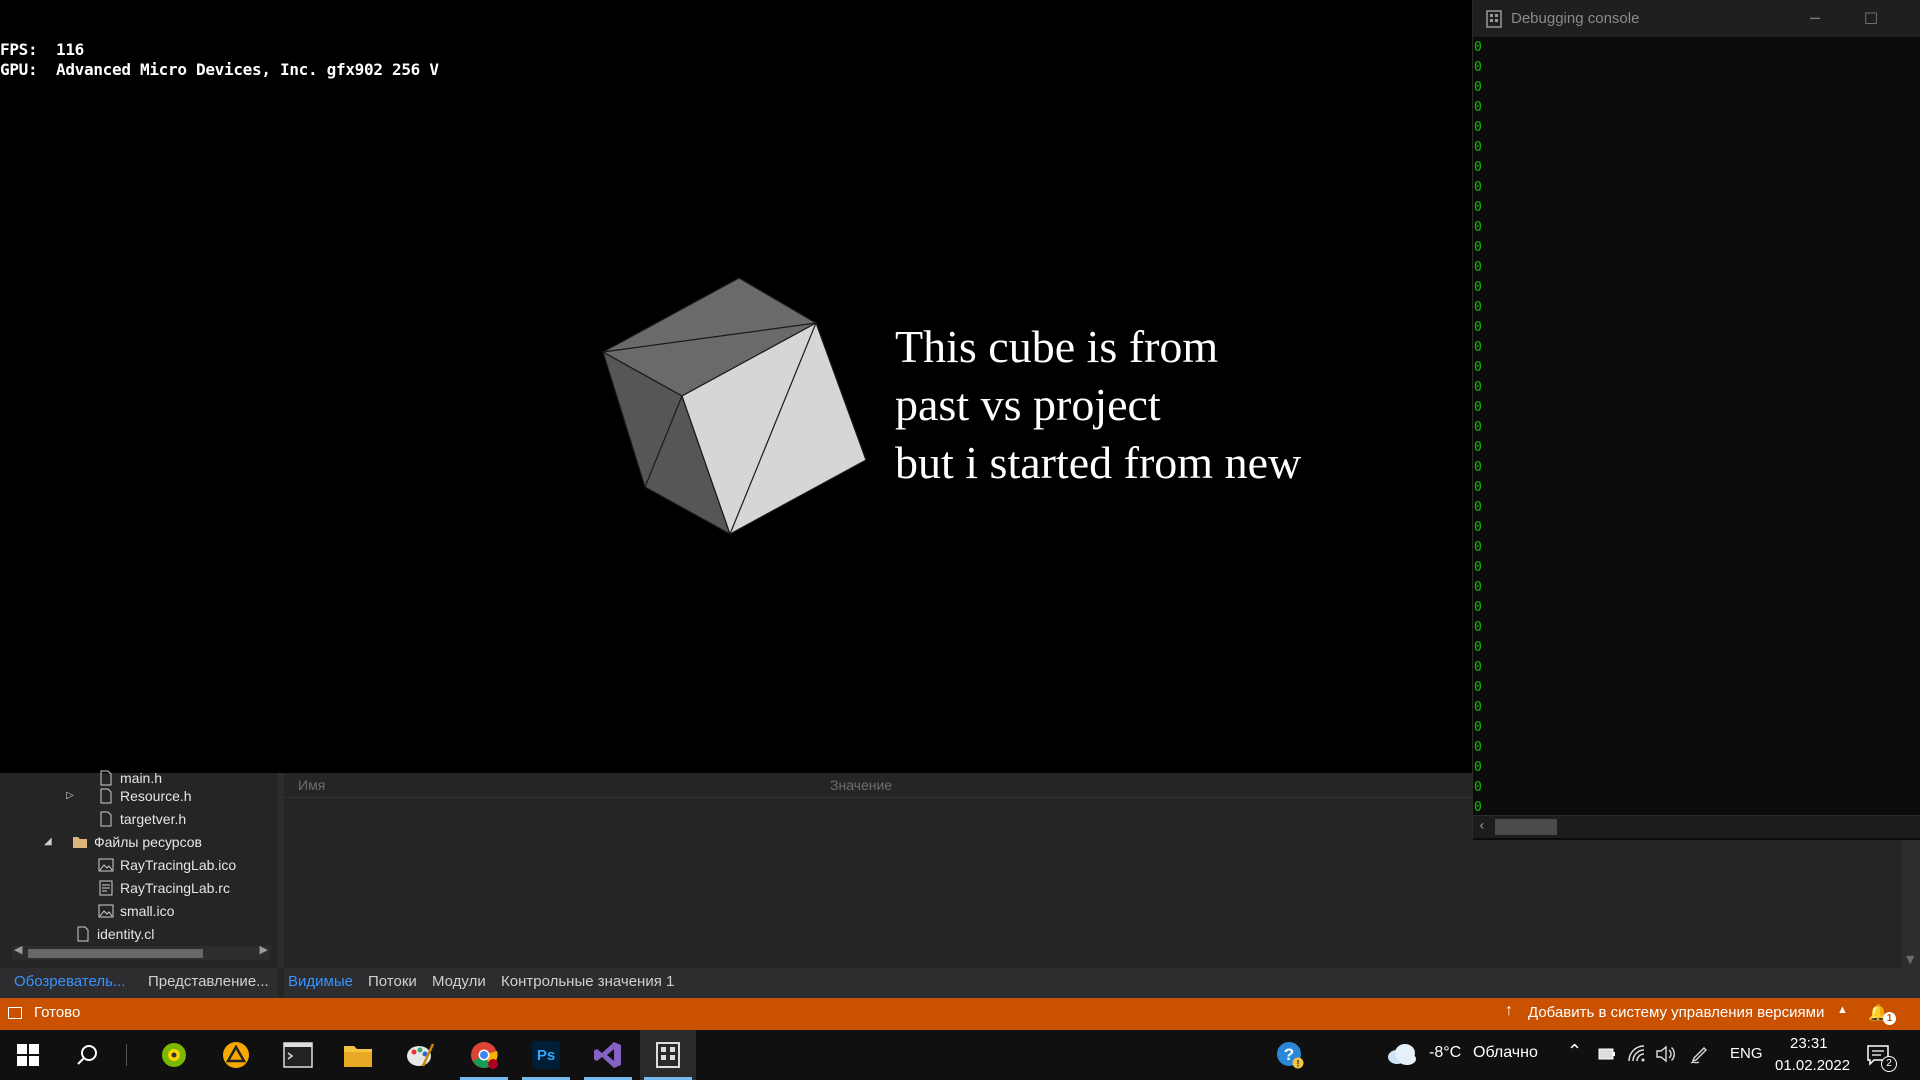  What do you see at coordinates (1812, 1065) in the screenshot?
I see `clock-date: 01.02.2022` at bounding box center [1812, 1065].